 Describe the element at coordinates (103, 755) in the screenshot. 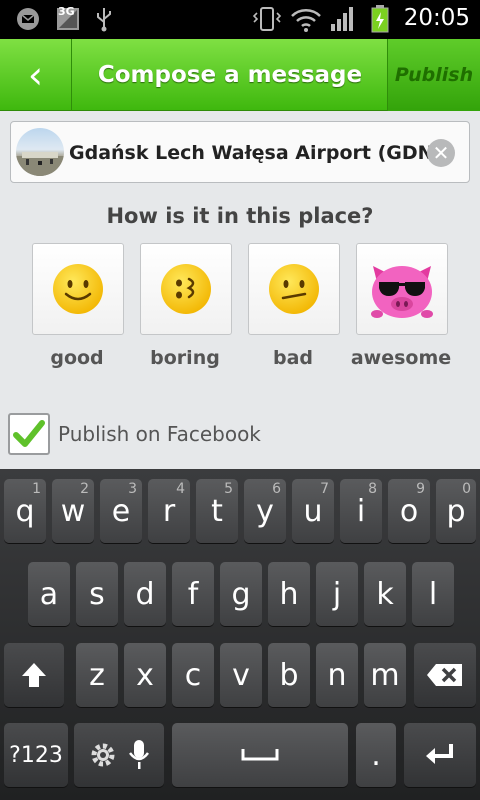

I see `gear-icon` at that location.